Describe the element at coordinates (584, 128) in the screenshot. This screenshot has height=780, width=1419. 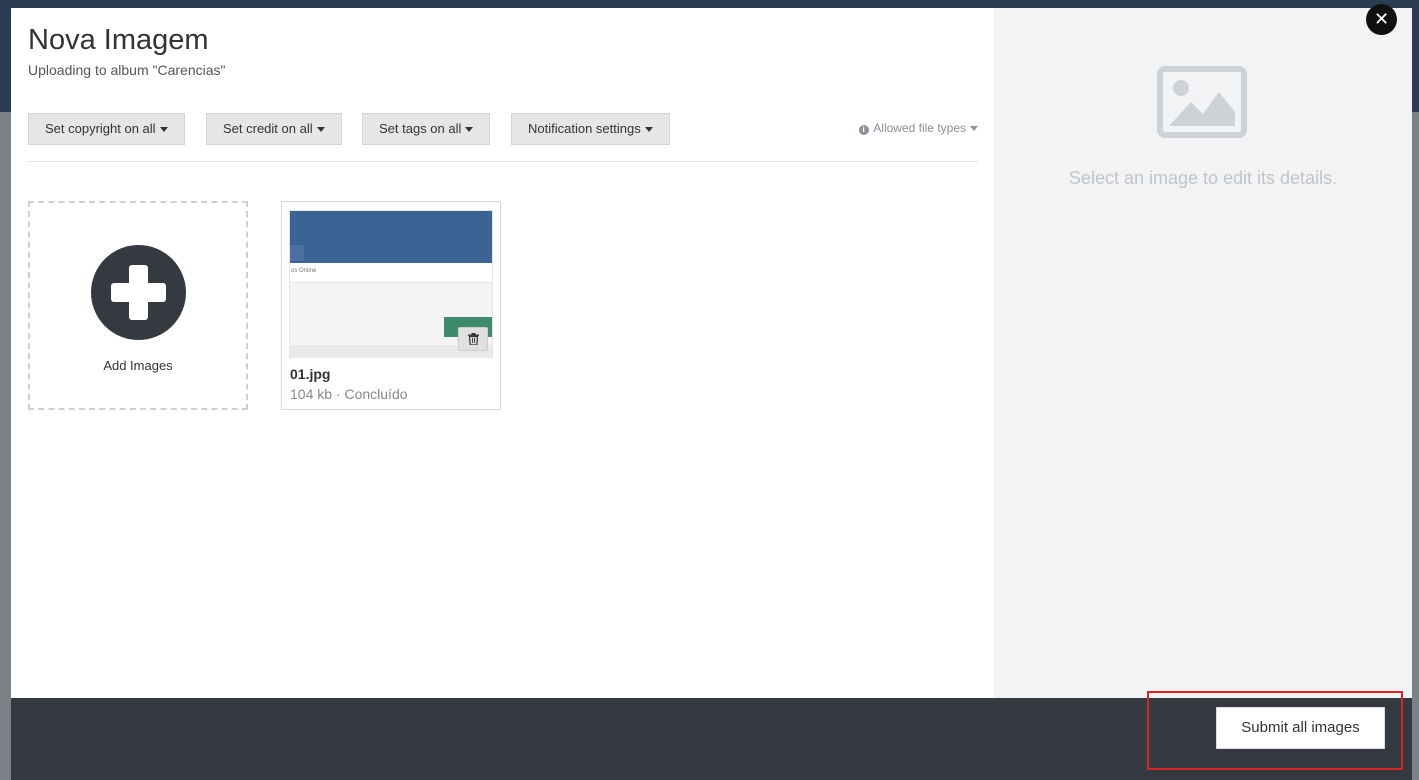
I see `notification-settings-label: Notification settings` at that location.